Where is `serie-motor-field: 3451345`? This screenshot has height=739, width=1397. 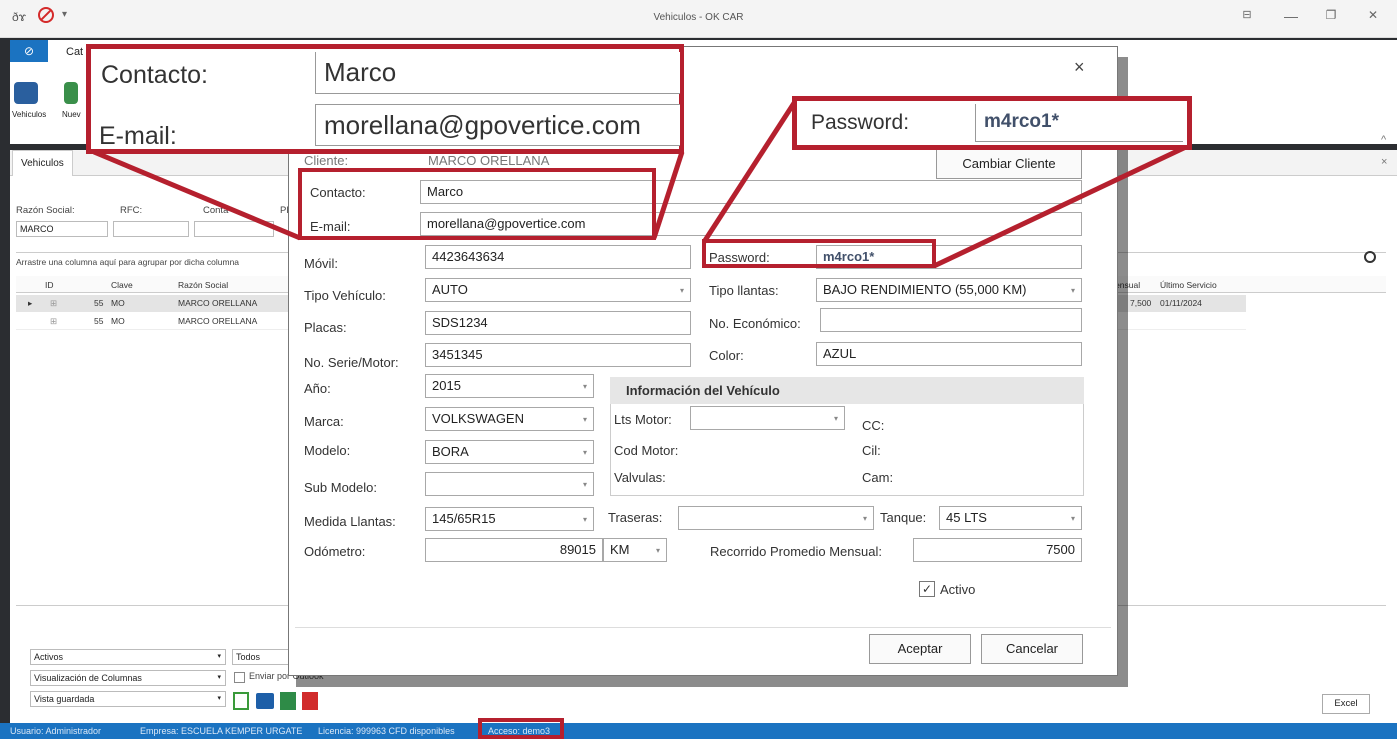 serie-motor-field: 3451345 is located at coordinates (558, 355).